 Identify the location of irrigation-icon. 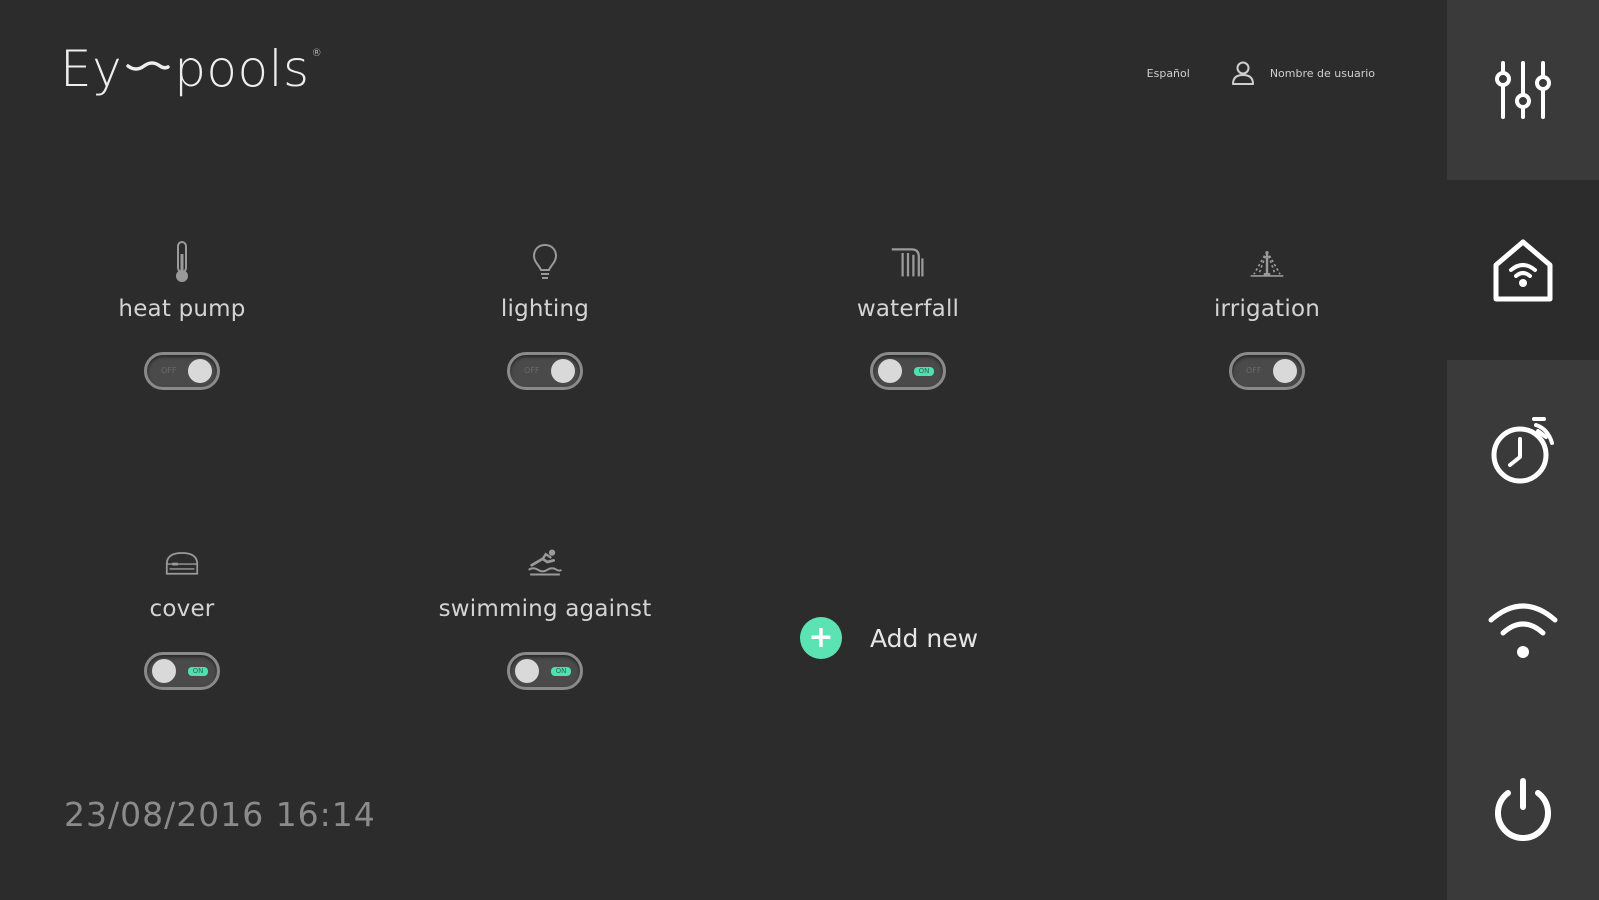
(1267, 262).